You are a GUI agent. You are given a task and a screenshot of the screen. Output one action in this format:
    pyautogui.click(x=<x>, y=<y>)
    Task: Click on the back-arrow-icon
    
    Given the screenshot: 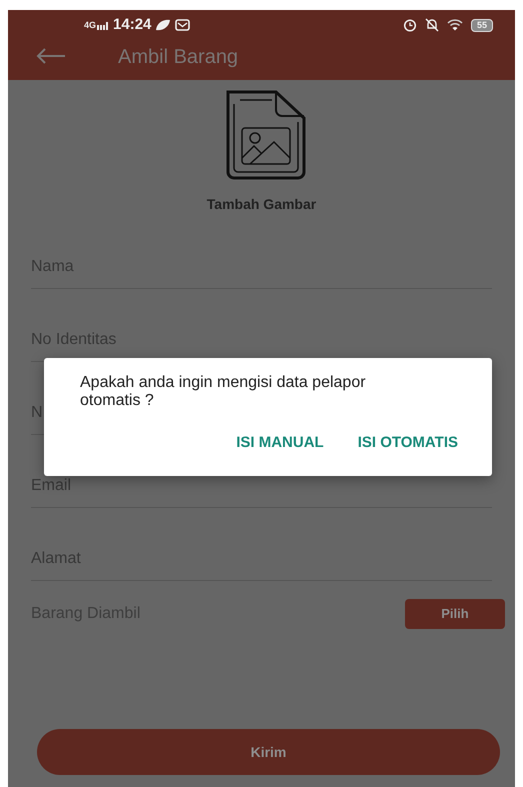 What is the action you would take?
    pyautogui.click(x=51, y=56)
    